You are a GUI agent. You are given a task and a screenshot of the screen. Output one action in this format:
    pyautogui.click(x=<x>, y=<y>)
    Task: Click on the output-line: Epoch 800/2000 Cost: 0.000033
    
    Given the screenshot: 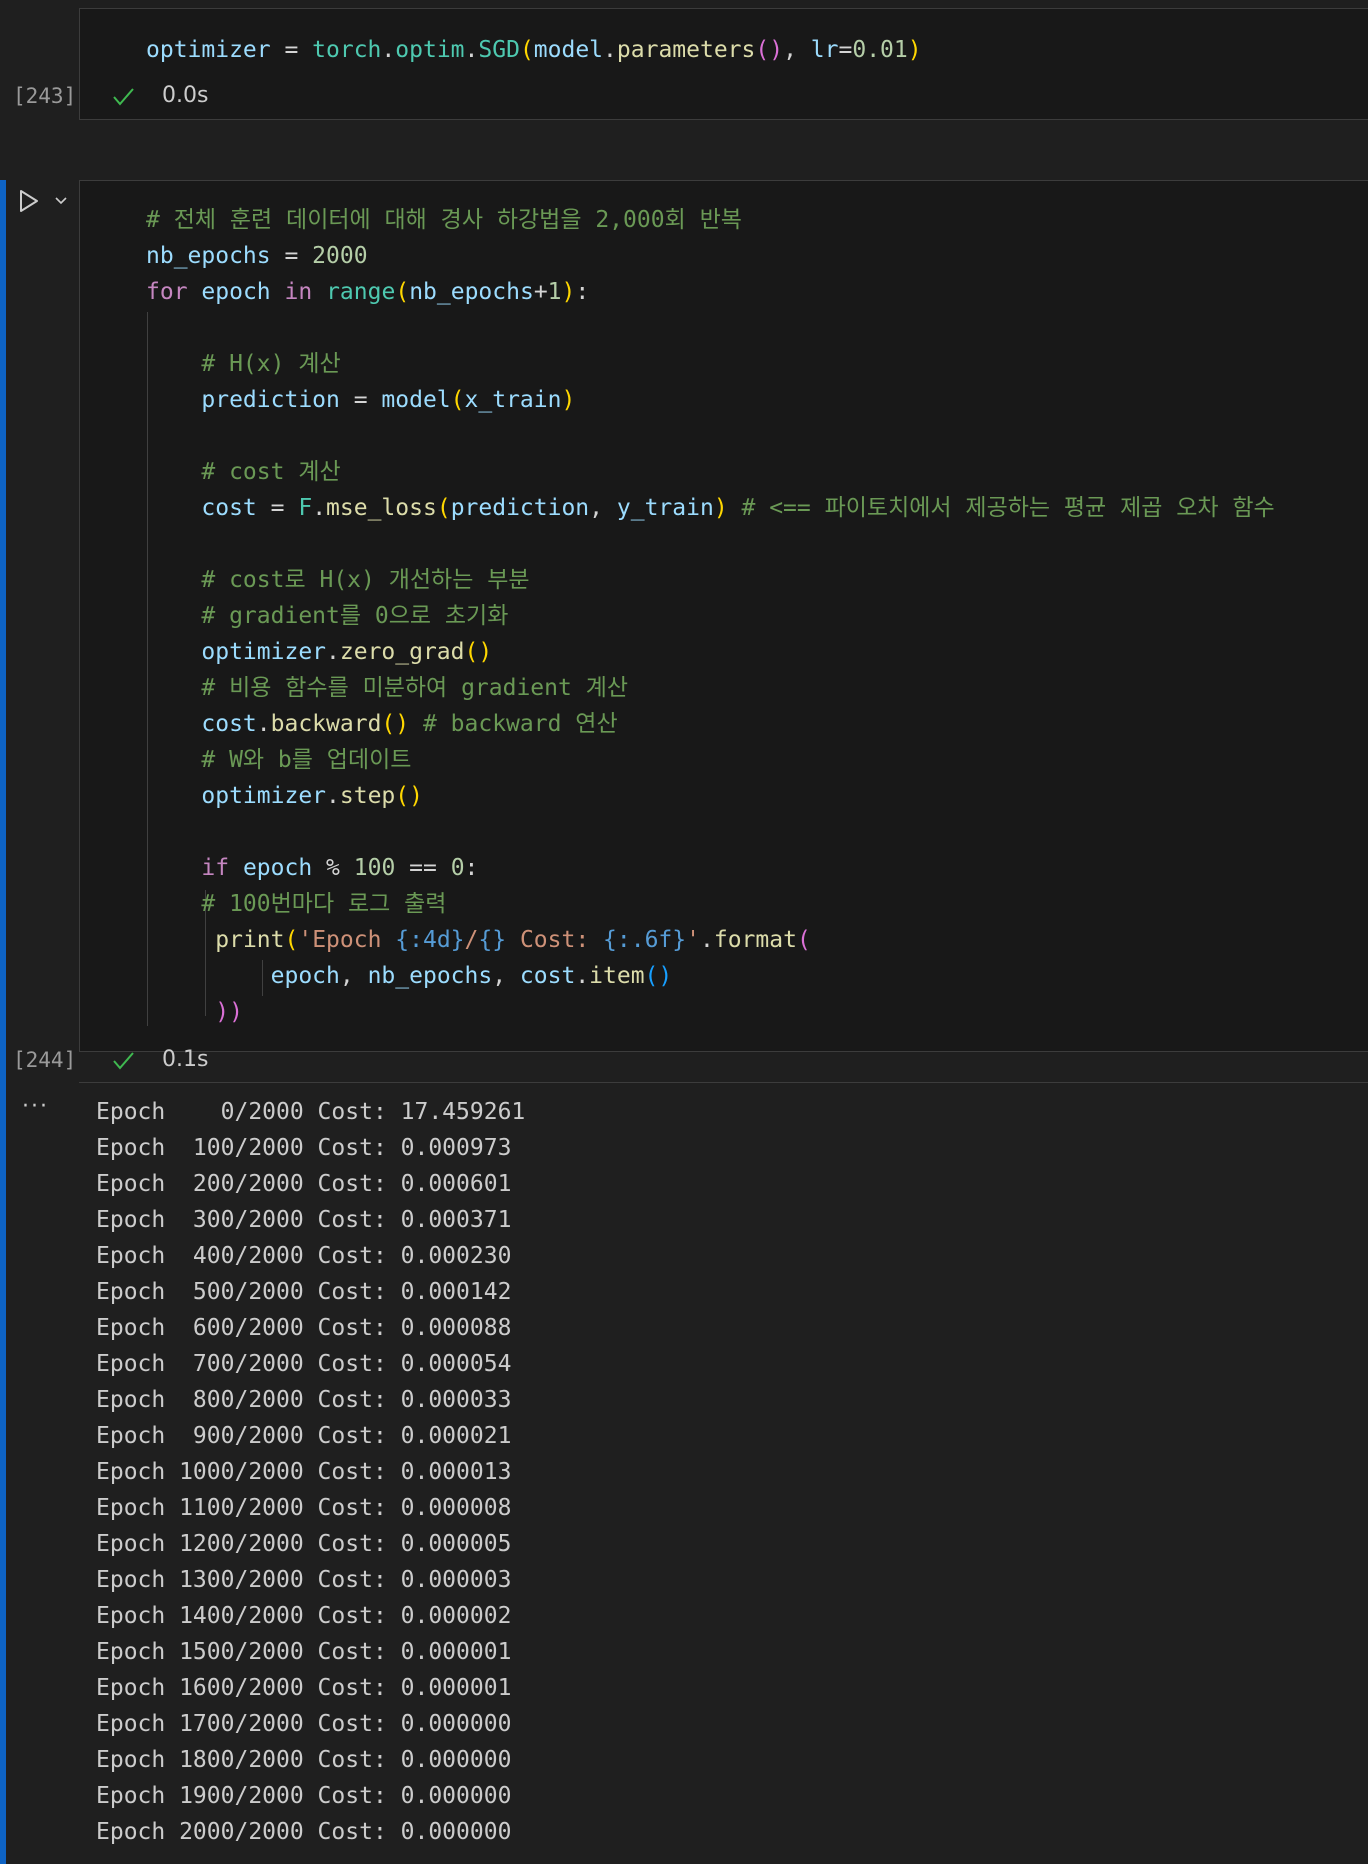 What is the action you would take?
    pyautogui.click(x=304, y=1400)
    